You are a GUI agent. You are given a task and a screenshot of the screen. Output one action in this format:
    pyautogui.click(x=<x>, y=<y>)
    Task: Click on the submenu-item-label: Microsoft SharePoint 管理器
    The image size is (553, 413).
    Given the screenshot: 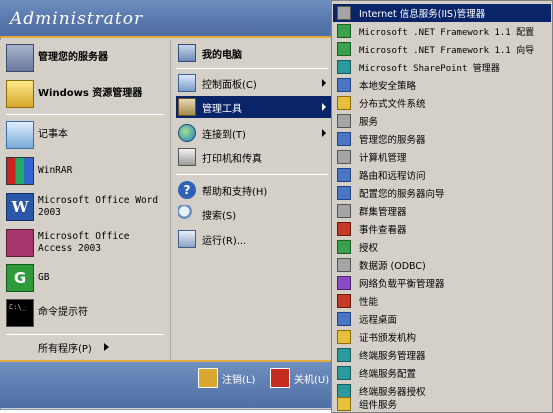 What is the action you would take?
    pyautogui.click(x=429, y=68)
    